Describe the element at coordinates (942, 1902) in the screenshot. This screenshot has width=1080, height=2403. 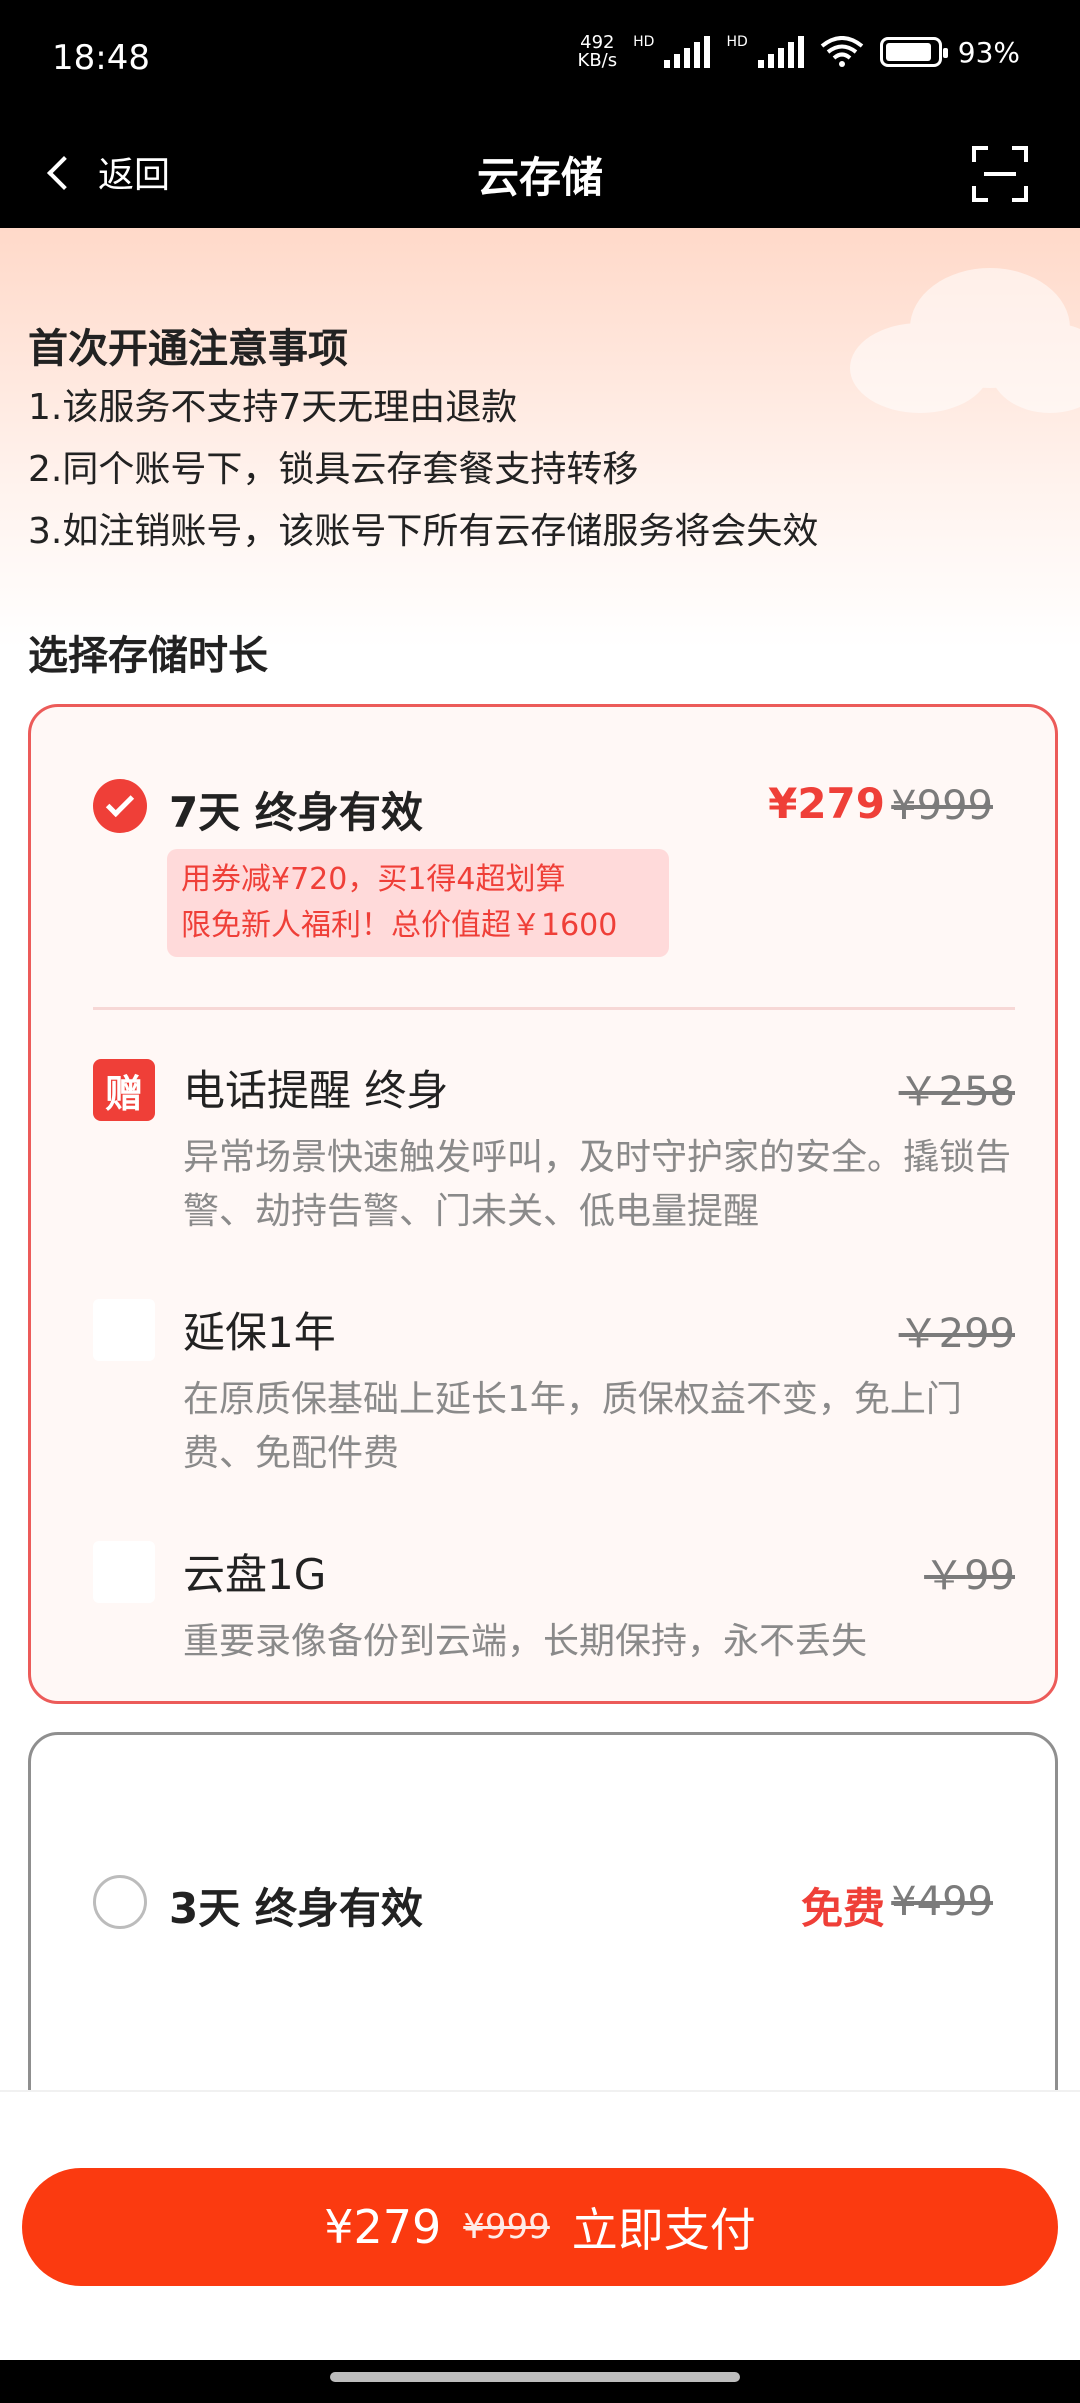
I see `plan2-old-price: ¥499` at that location.